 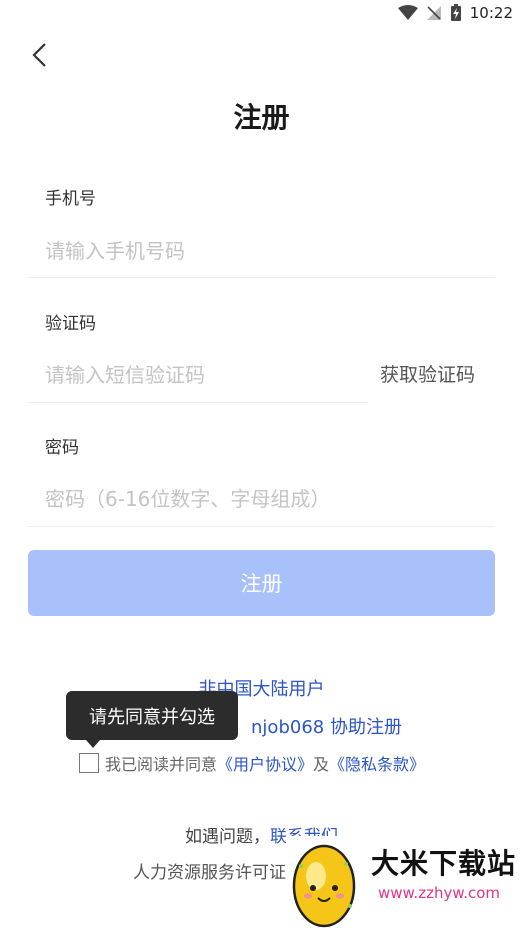 What do you see at coordinates (265, 763) in the screenshot?
I see `user-agreement-link: 《用户协议》` at bounding box center [265, 763].